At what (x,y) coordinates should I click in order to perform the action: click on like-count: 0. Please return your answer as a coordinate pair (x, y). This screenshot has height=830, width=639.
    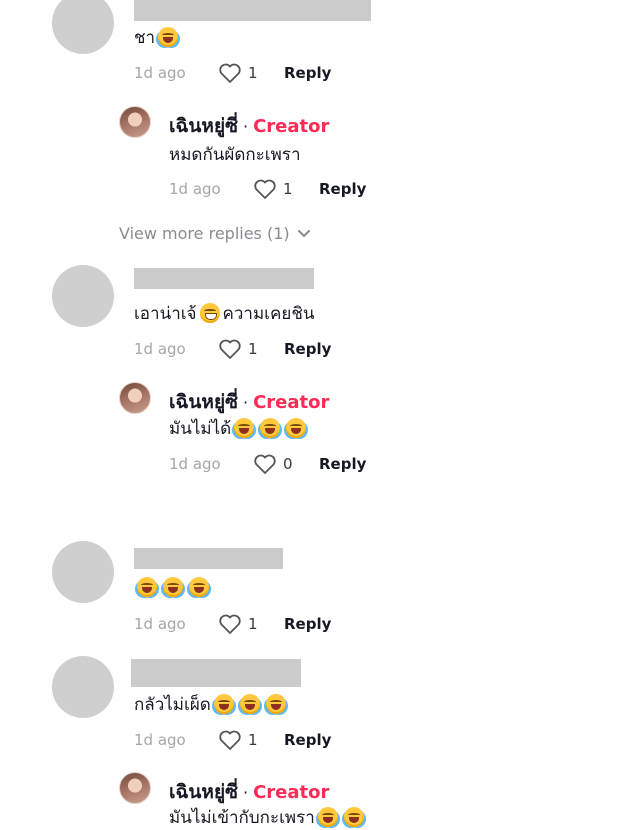
    Looking at the image, I should click on (288, 464).